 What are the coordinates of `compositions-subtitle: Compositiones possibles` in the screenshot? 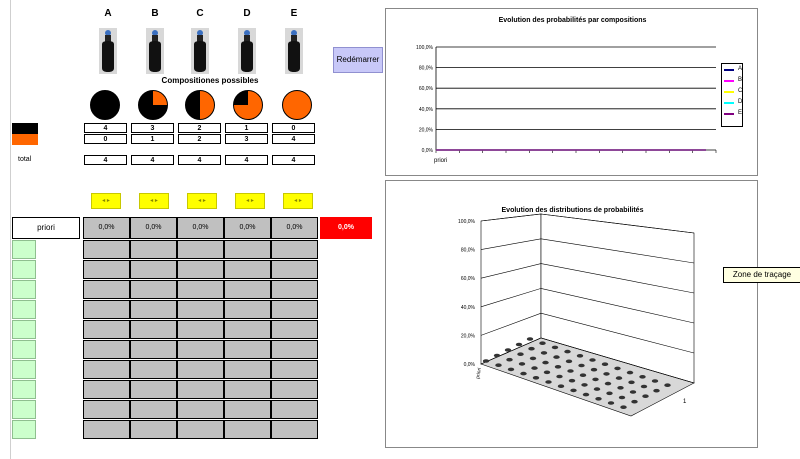 It's located at (210, 80).